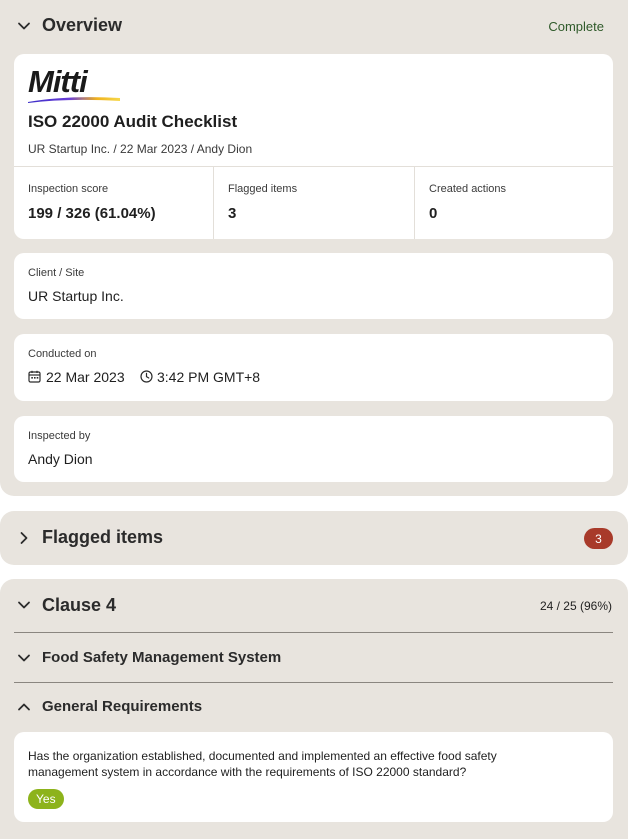 This screenshot has height=839, width=628. What do you see at coordinates (314, 26) in the screenshot?
I see `overview-header: Overview Complete` at bounding box center [314, 26].